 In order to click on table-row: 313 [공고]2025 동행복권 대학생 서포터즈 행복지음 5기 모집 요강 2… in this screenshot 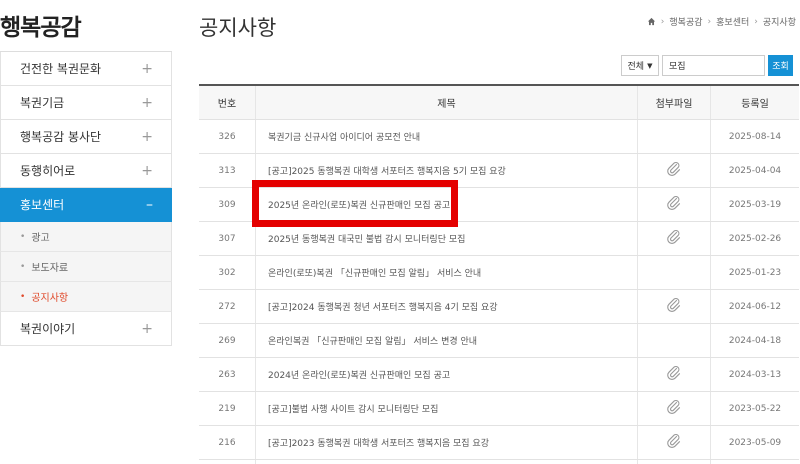, I will do `click(499, 171)`.